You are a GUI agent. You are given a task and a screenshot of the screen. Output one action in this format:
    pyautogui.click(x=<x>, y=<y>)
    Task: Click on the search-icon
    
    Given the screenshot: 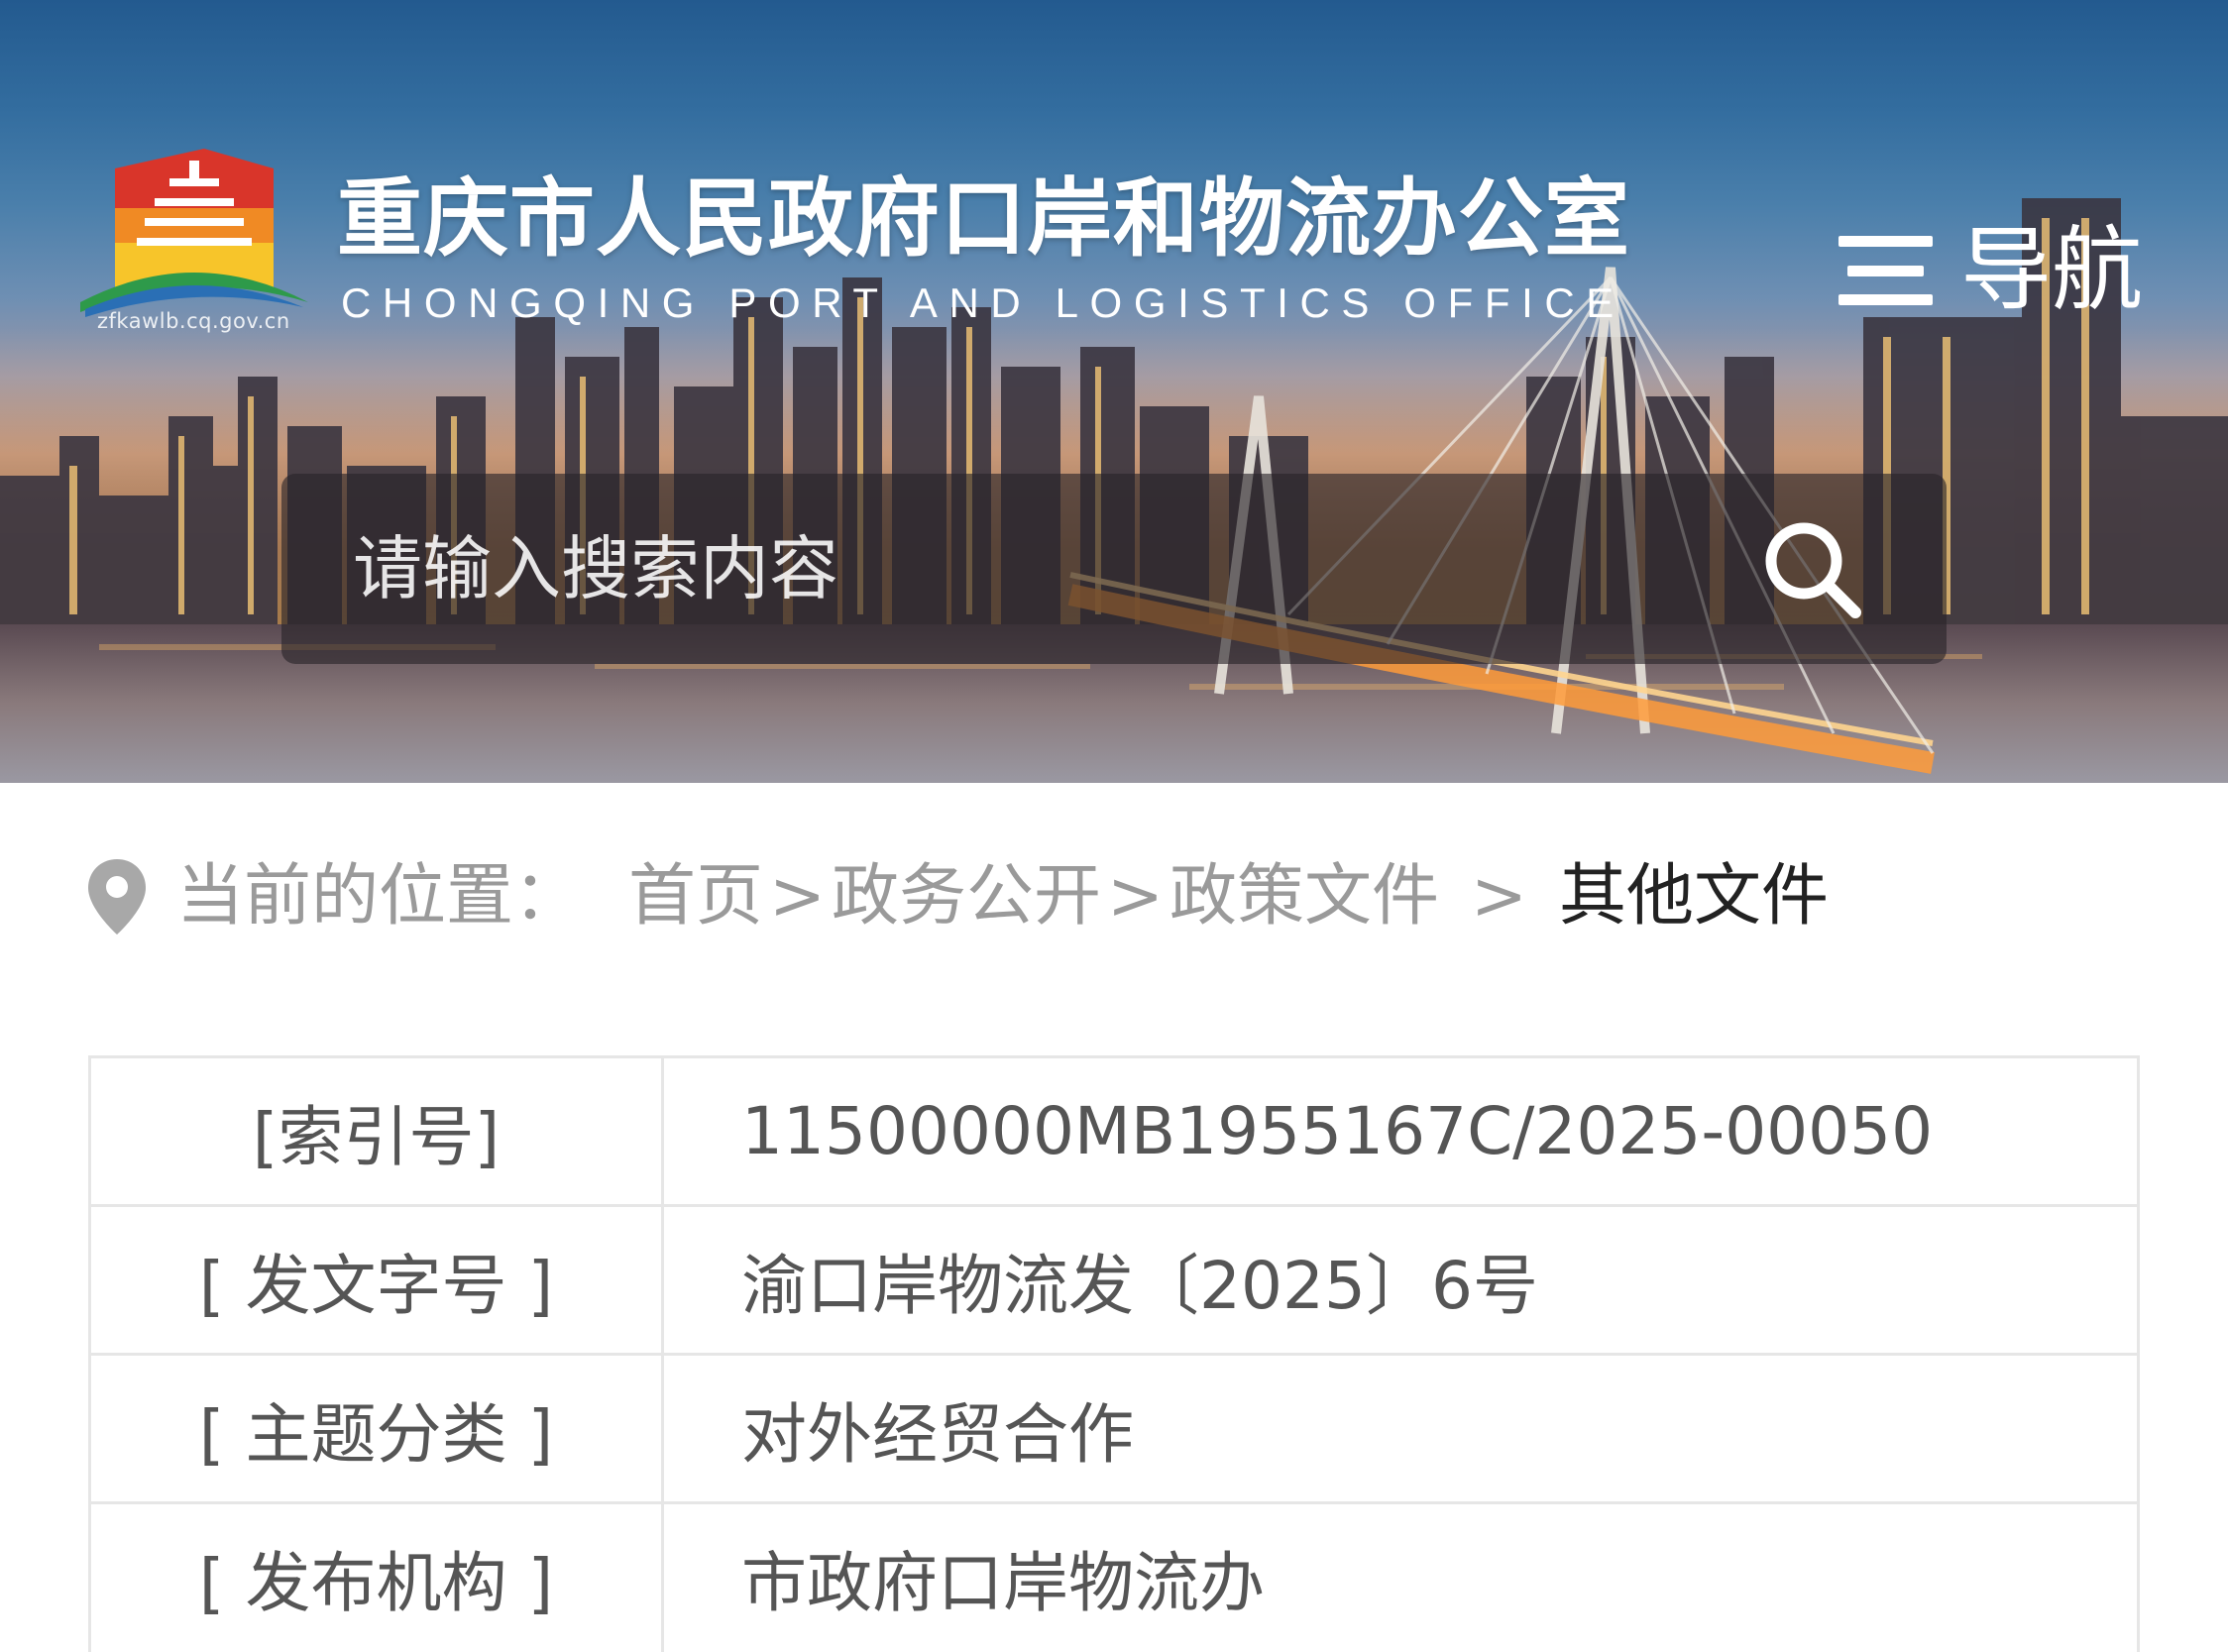 What is the action you would take?
    pyautogui.click(x=1813, y=570)
    